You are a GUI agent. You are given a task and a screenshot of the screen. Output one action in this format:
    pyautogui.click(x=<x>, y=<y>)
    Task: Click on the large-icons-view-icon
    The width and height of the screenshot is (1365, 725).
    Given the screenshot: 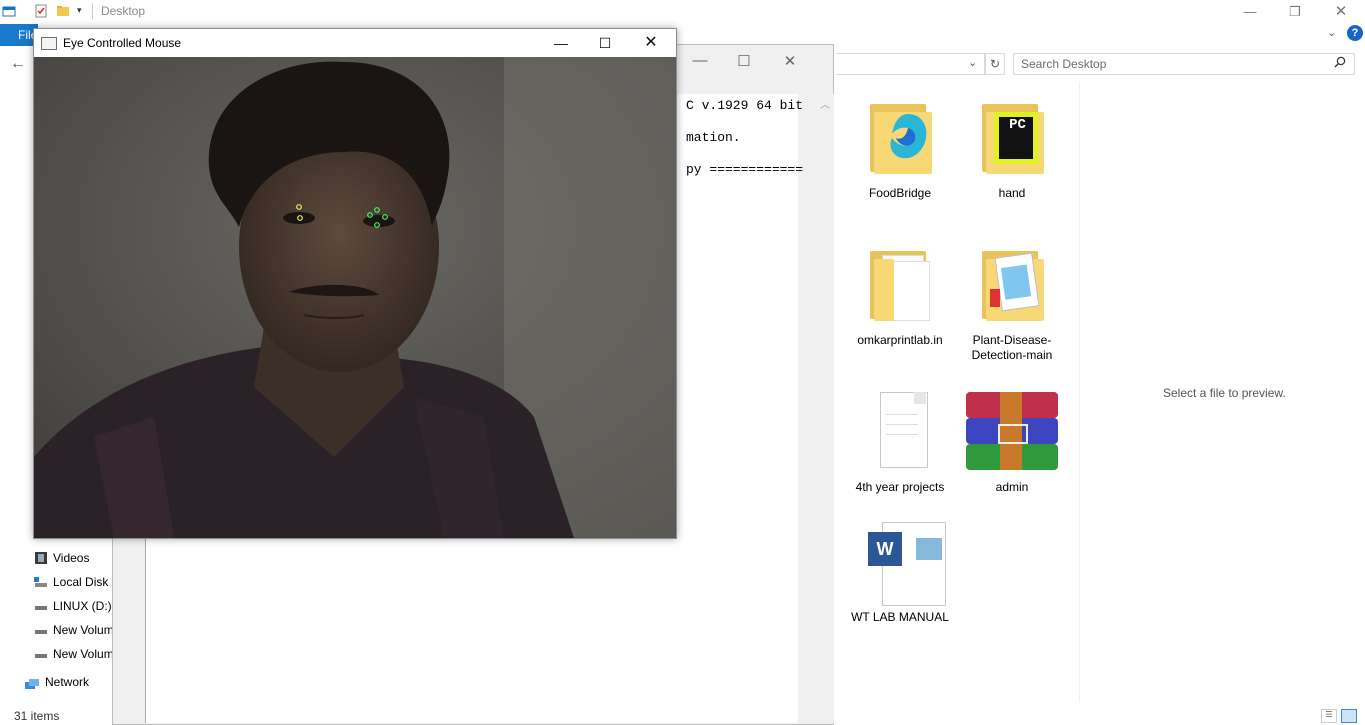 What is the action you would take?
    pyautogui.click(x=1349, y=716)
    